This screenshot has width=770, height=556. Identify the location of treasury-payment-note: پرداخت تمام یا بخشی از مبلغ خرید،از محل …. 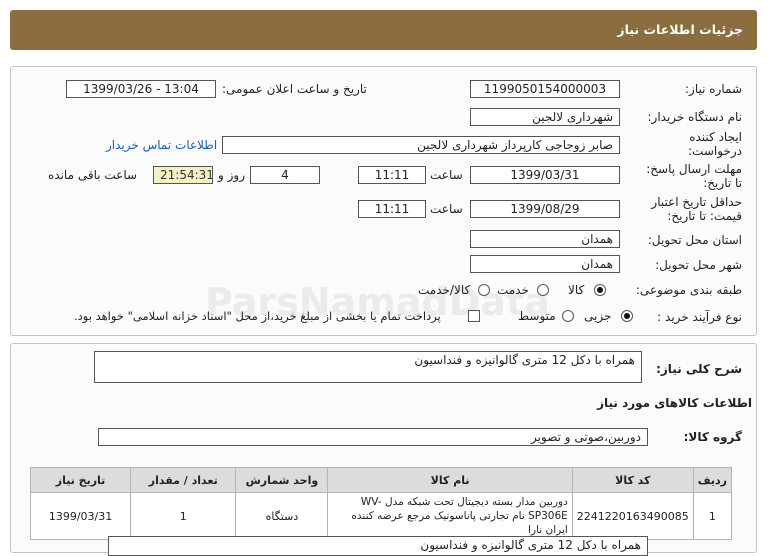
(257, 316).